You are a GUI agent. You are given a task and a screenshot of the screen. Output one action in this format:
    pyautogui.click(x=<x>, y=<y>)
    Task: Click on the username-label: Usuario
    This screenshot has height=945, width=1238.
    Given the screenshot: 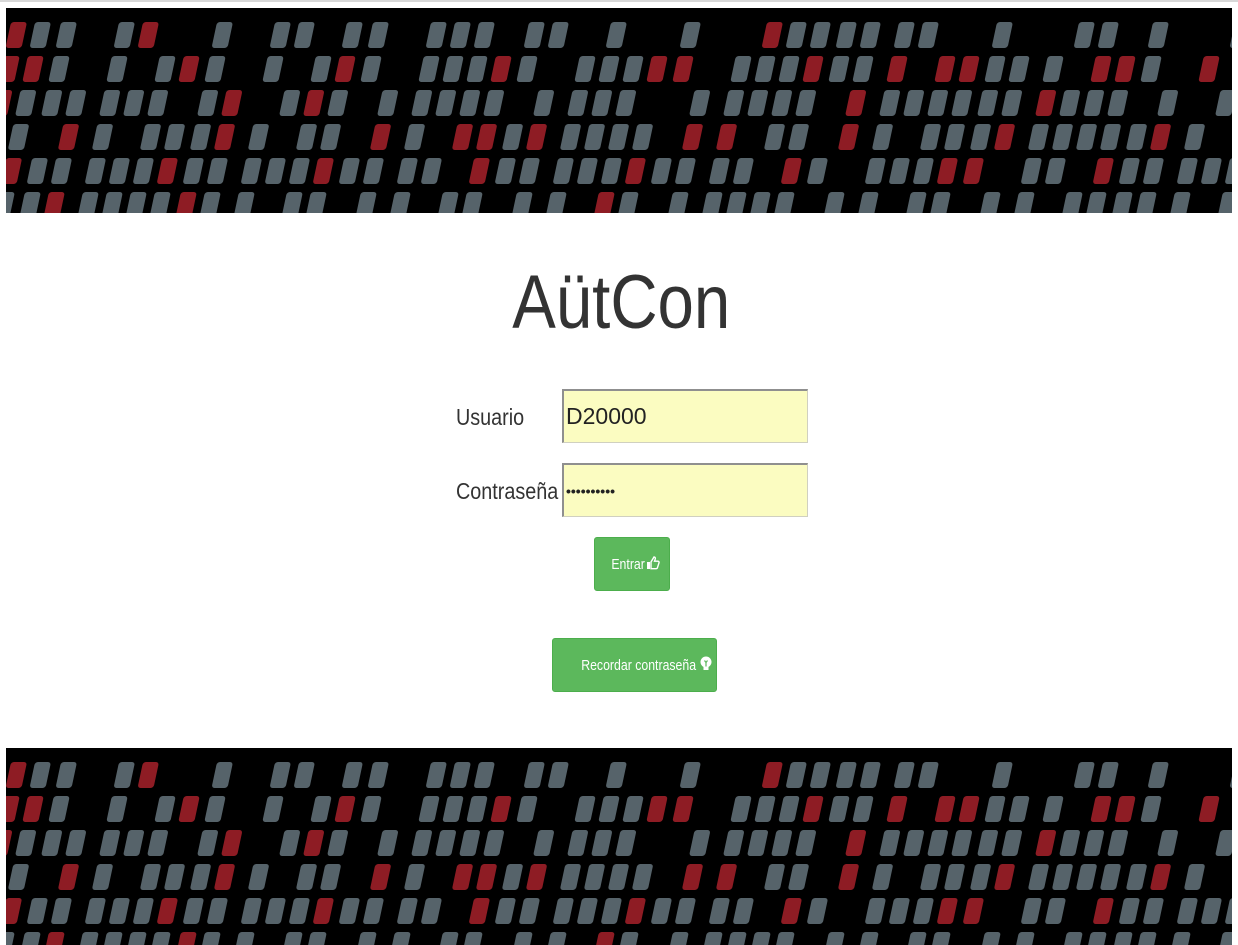 What is the action you would take?
    pyautogui.click(x=490, y=417)
    